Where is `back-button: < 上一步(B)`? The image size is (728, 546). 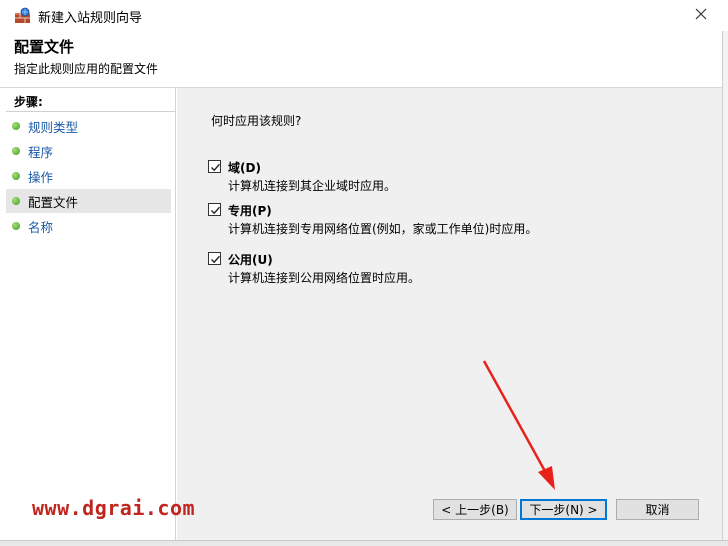
back-button: < 上一步(B) is located at coordinates (475, 509).